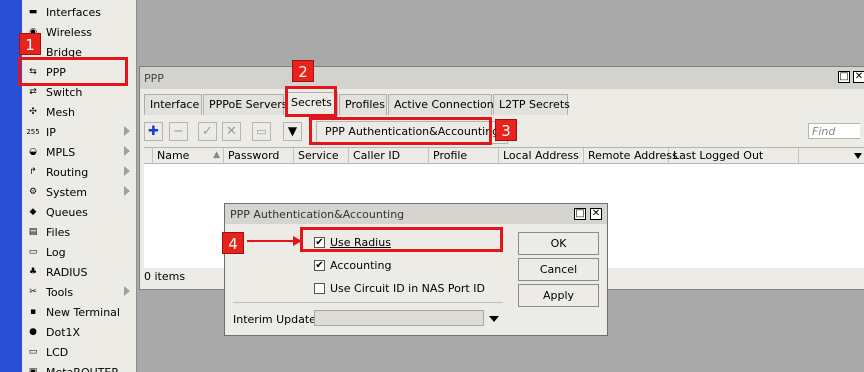  I want to click on tab-l2tp-secrets: L2TP Secrets, so click(531, 104).